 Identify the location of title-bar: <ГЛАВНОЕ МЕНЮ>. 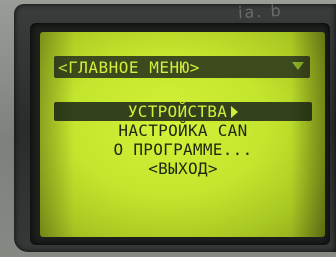
(182, 67).